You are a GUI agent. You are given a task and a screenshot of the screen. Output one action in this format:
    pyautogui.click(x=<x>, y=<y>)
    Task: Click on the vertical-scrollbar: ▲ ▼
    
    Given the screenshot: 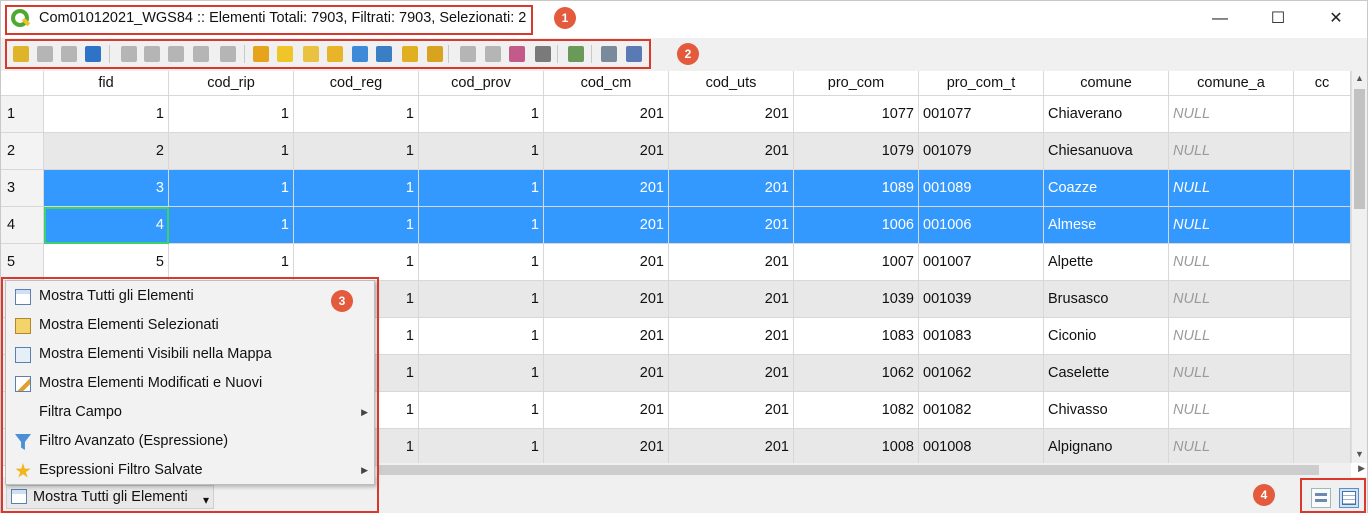 What is the action you would take?
    pyautogui.click(x=1359, y=267)
    